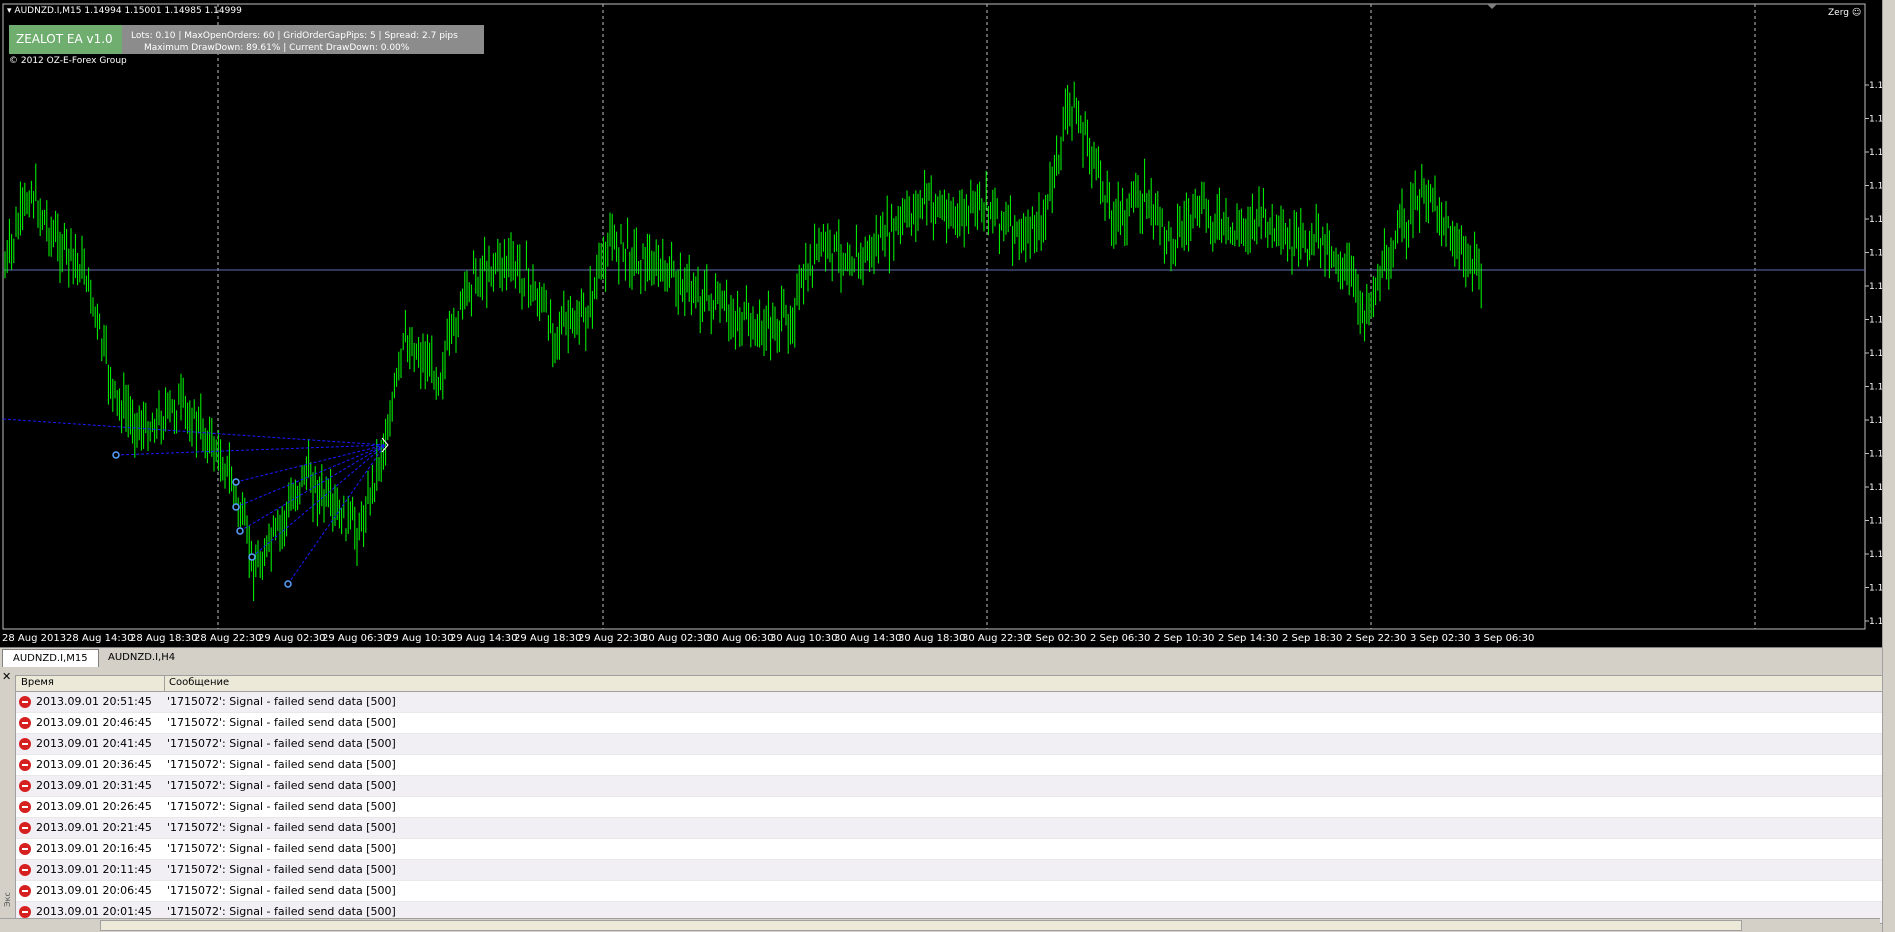  What do you see at coordinates (94, 806) in the screenshot?
I see `log-time: 2013.09.01 20:26:45` at bounding box center [94, 806].